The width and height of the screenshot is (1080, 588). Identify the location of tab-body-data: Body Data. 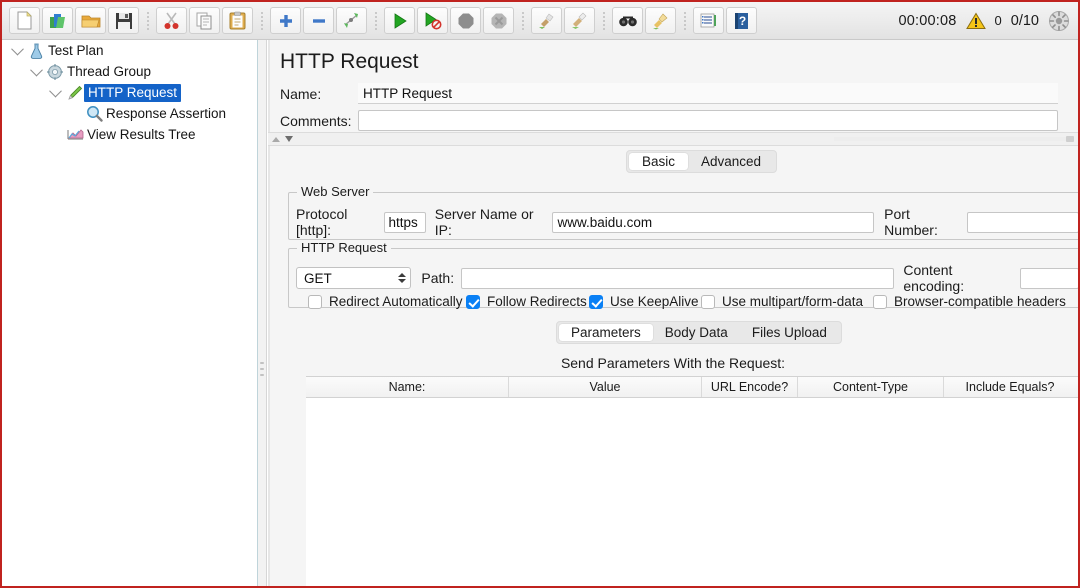
(696, 332).